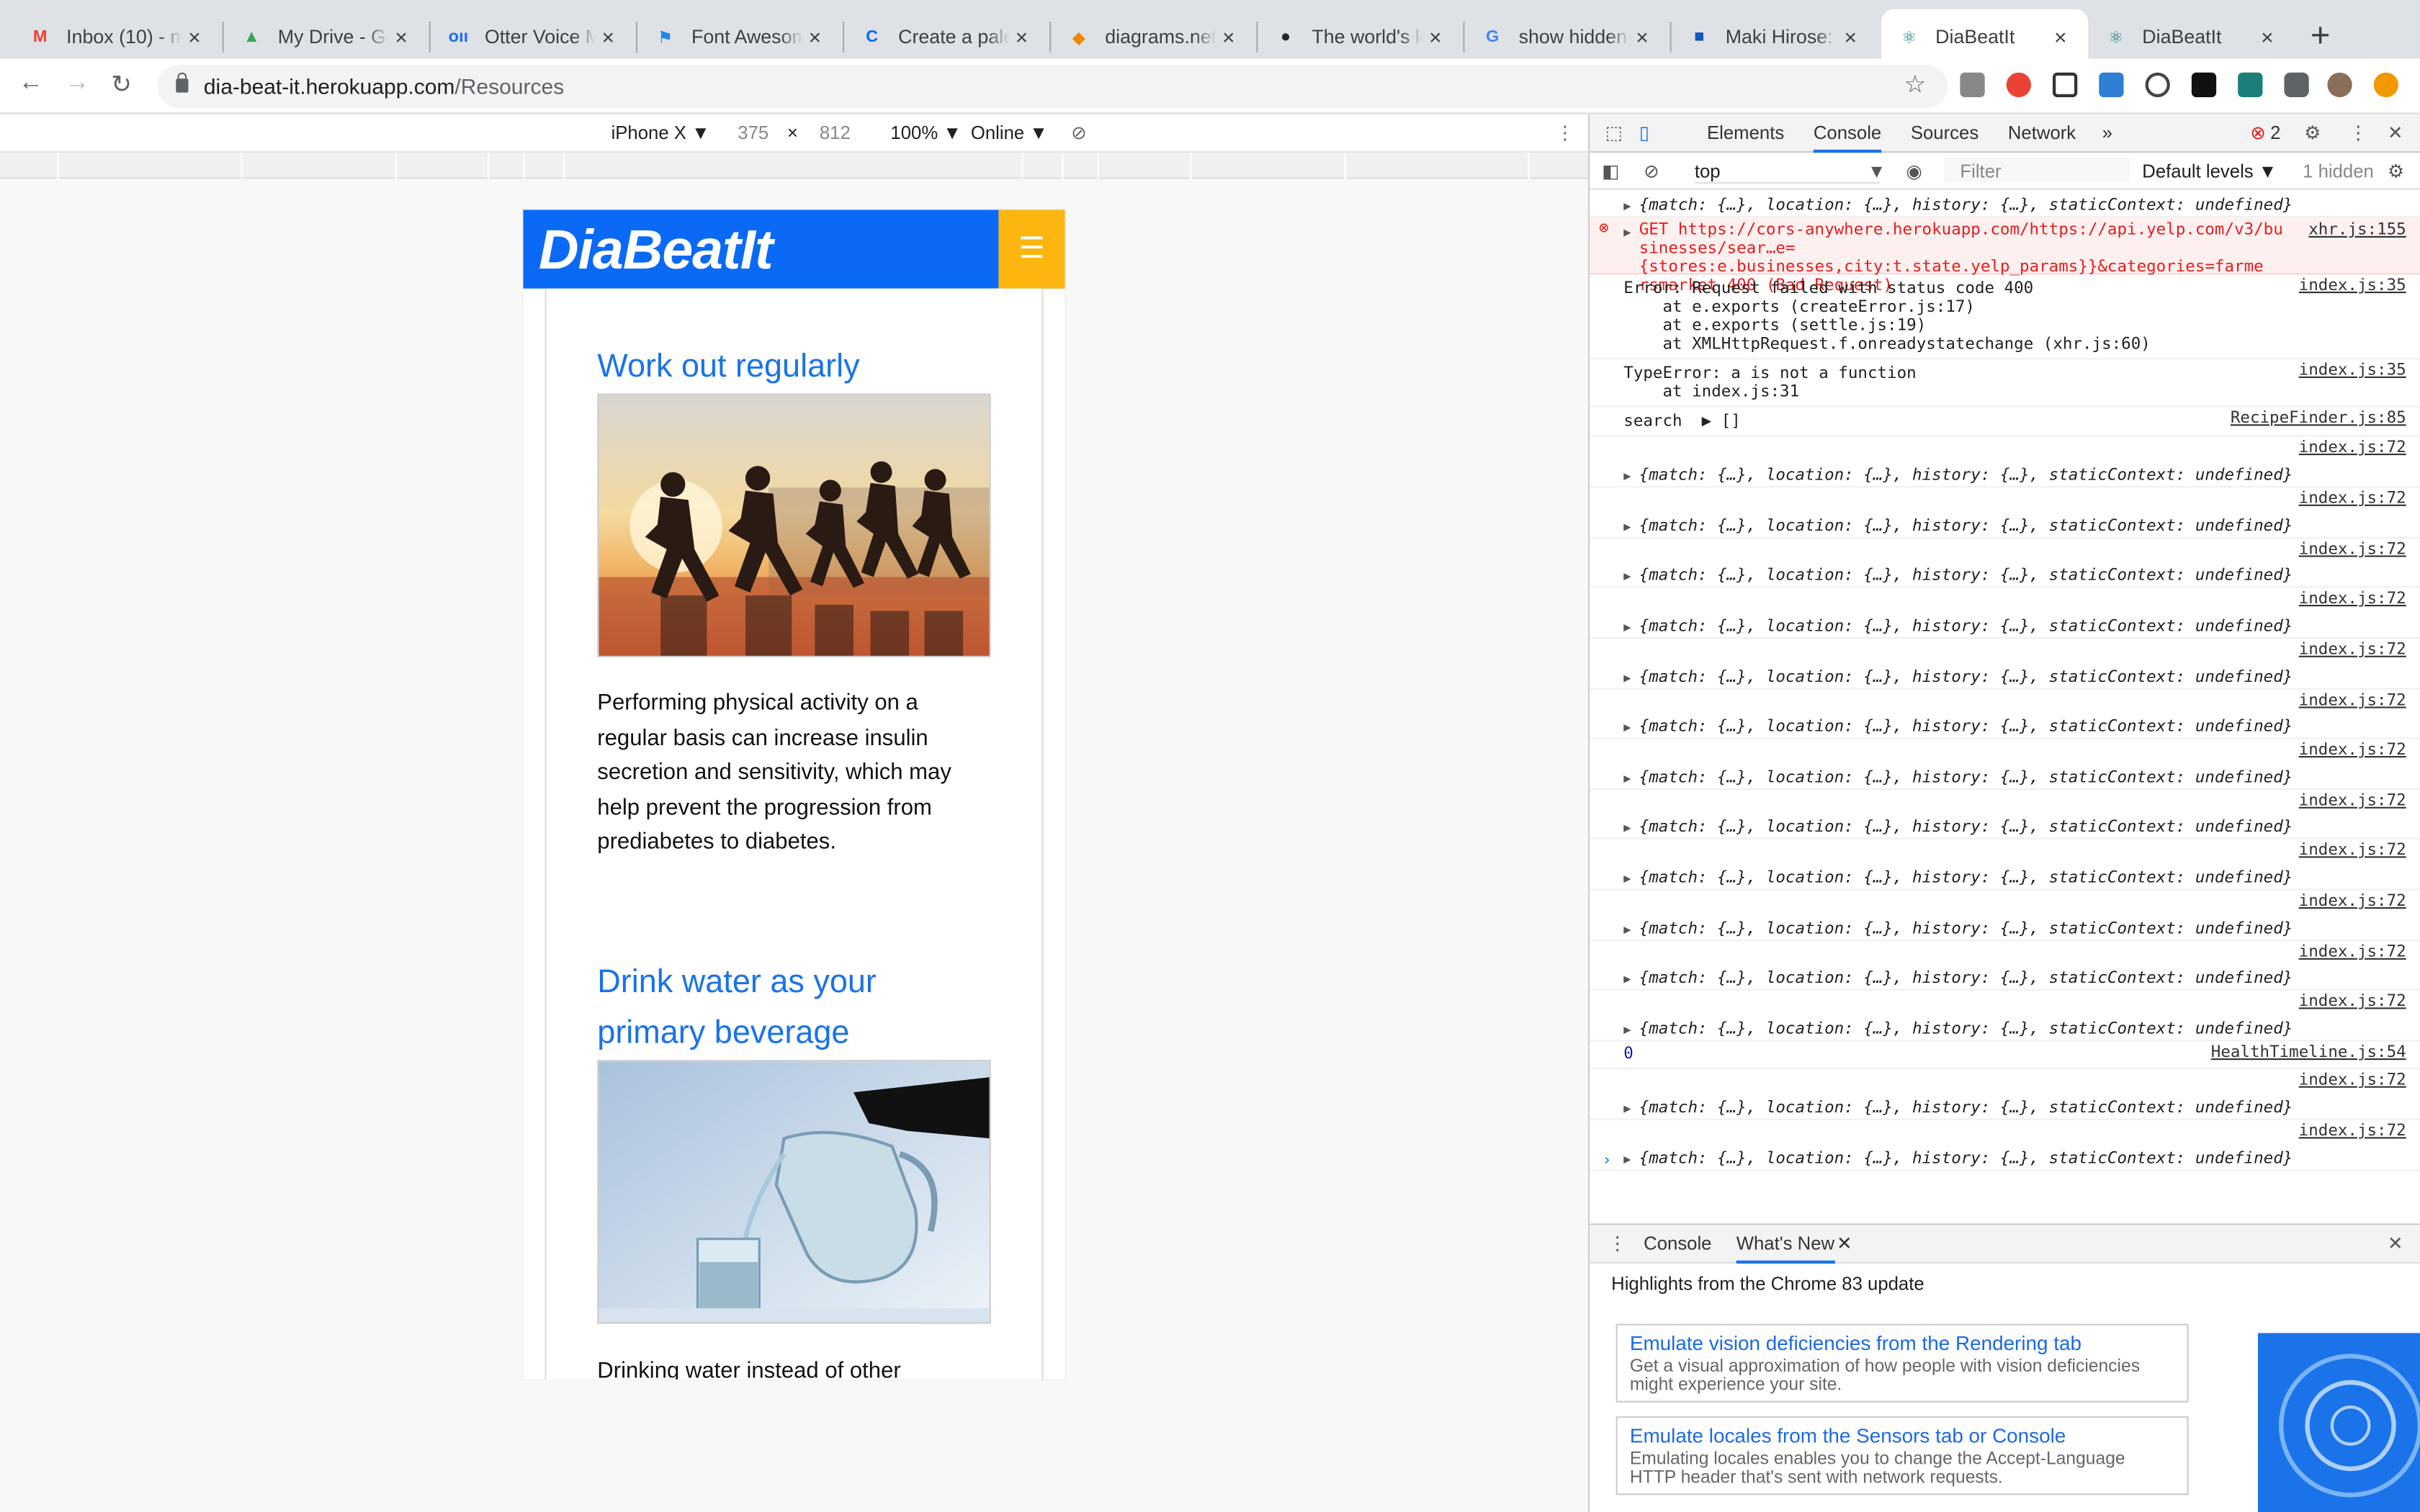 The width and height of the screenshot is (2420, 1512). Describe the element at coordinates (1617, 1243) in the screenshot. I see `drawer-menu-icon: ⋮` at that location.